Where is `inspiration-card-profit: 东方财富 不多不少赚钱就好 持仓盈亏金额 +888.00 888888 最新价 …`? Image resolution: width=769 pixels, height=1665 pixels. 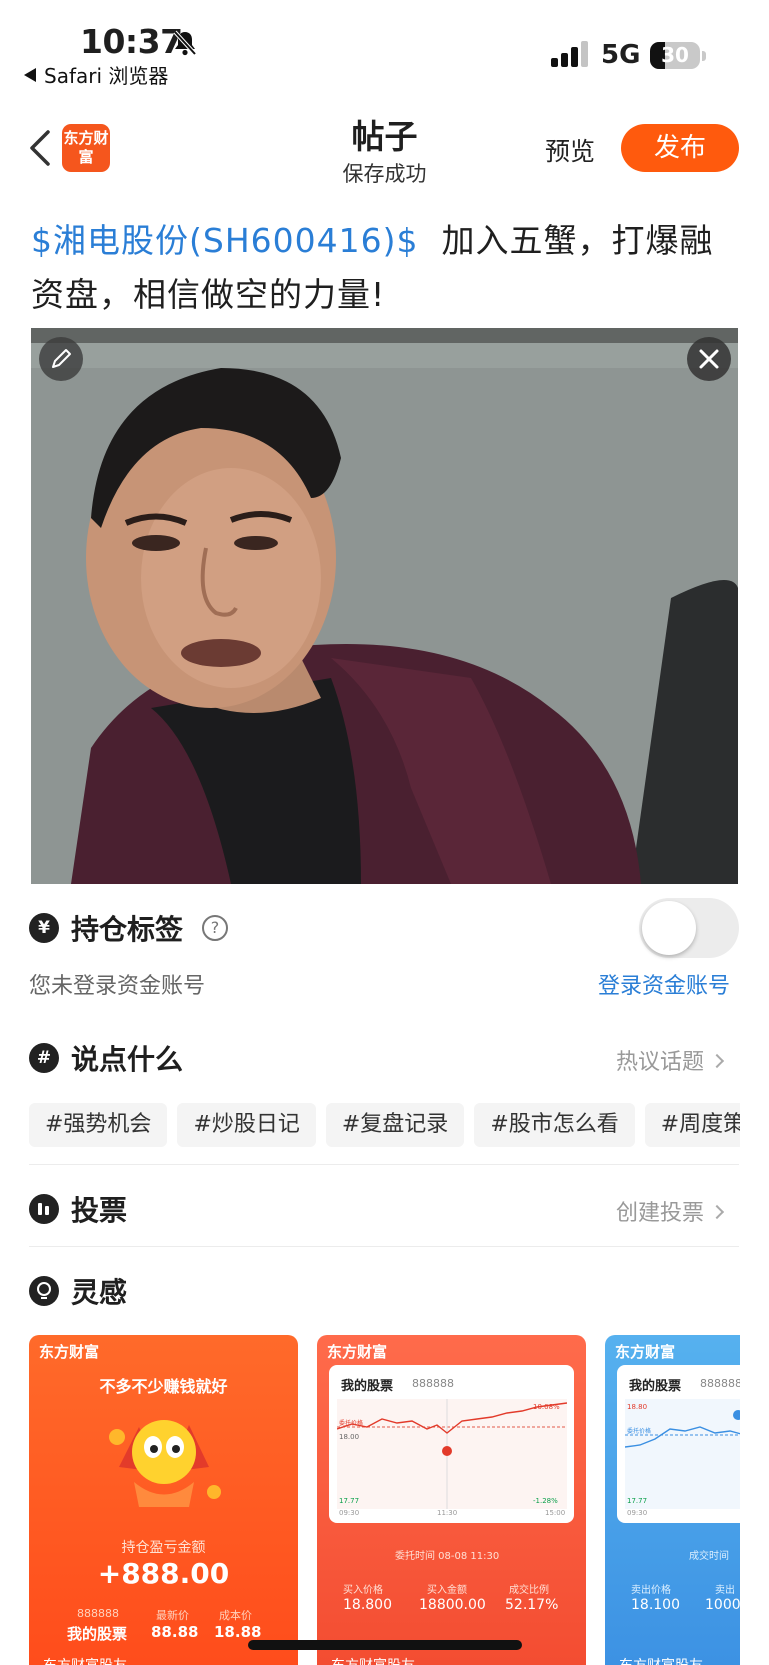 inspiration-card-profit: 东方财富 不多不少赚钱就好 持仓盈亏金额 +888.00 888888 最新价 … is located at coordinates (163, 1500).